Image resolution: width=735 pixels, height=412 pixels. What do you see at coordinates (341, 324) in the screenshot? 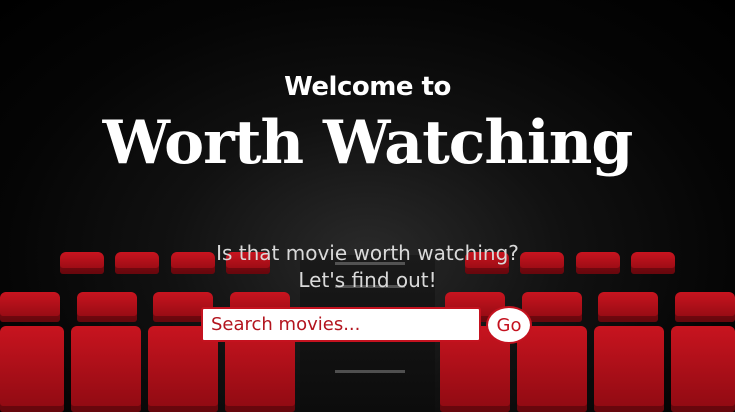
I see `search-input` at bounding box center [341, 324].